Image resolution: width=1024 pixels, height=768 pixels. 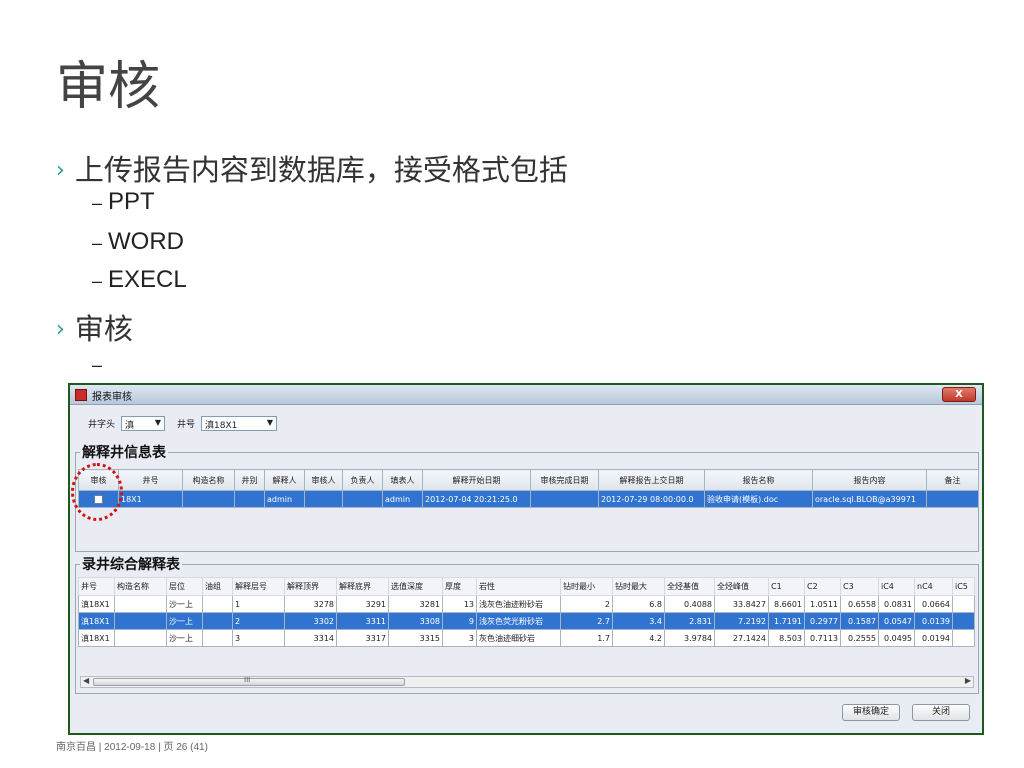 What do you see at coordinates (459, 586) in the screenshot?
I see `column-header: 厚度` at bounding box center [459, 586].